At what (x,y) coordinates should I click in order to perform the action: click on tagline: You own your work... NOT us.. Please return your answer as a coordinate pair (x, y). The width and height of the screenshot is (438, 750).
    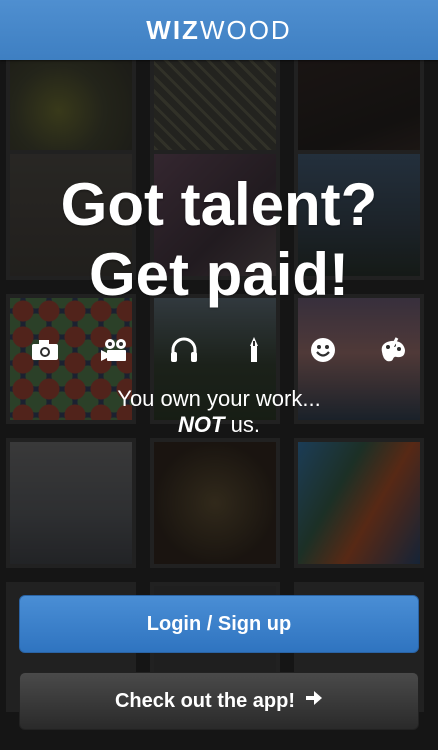
    Looking at the image, I should click on (219, 412).